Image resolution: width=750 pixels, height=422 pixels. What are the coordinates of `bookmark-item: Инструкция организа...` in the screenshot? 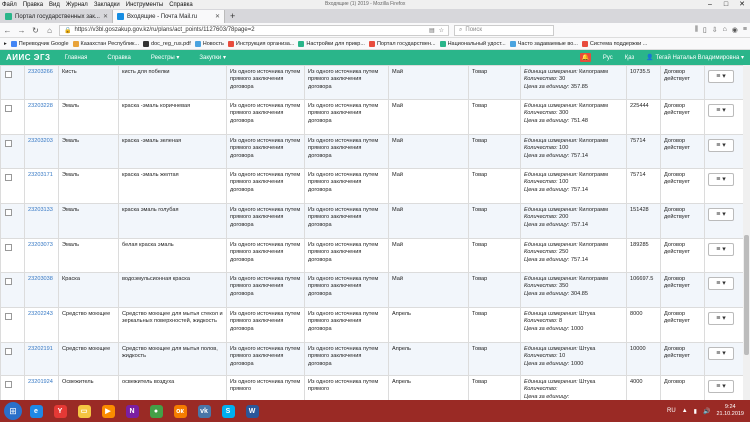 It's located at (260, 43).